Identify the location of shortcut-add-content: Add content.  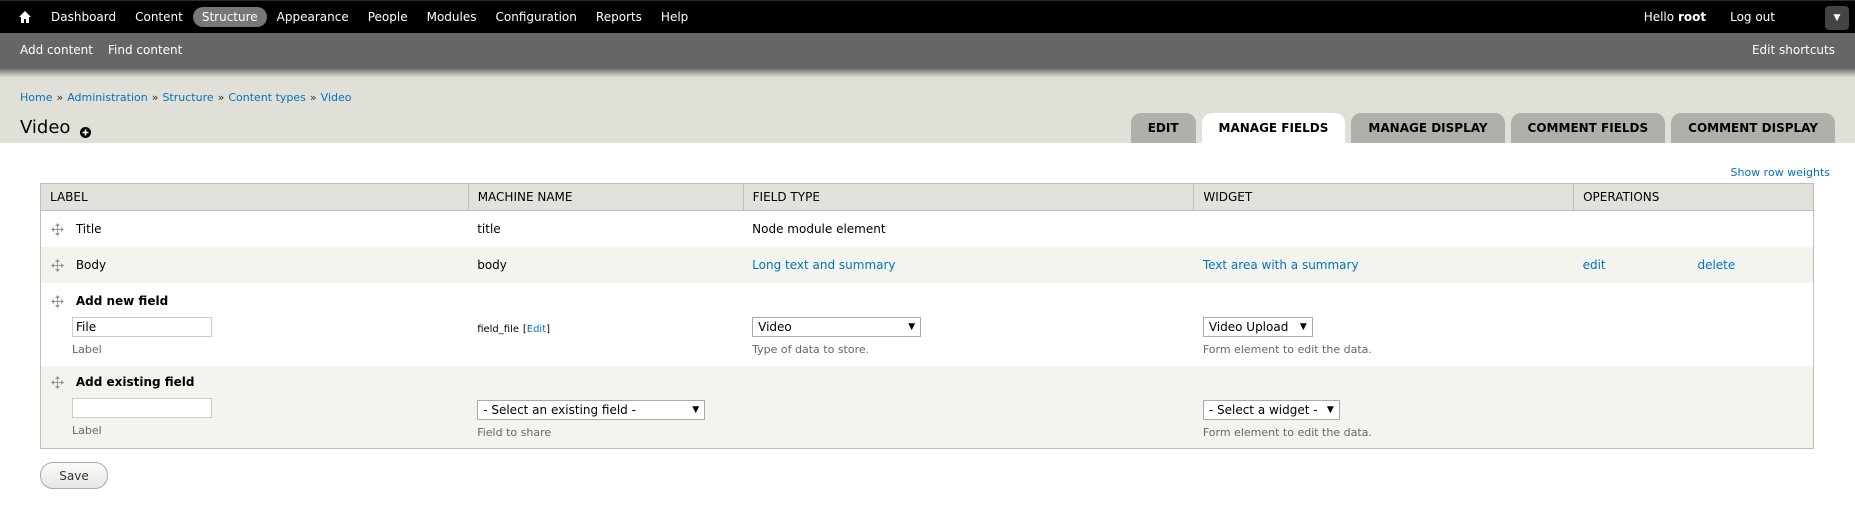
(56, 50).